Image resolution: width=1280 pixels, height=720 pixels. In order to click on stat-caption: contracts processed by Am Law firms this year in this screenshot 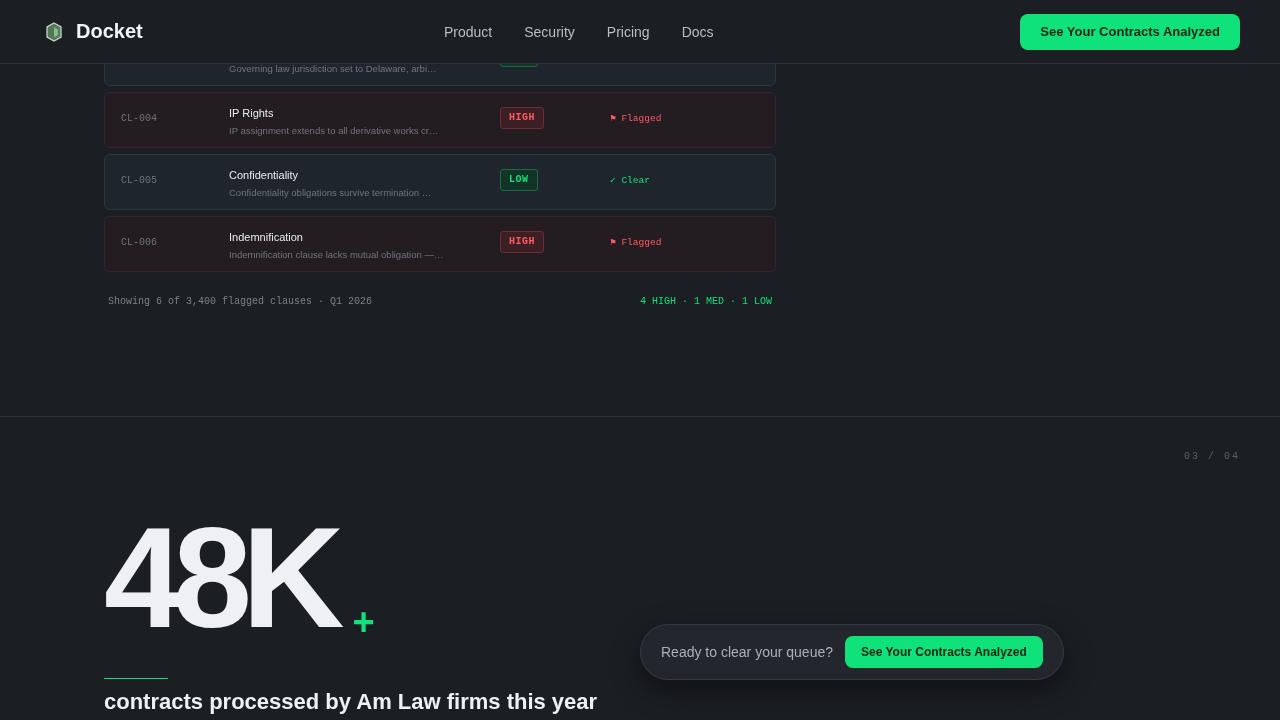, I will do `click(351, 702)`.